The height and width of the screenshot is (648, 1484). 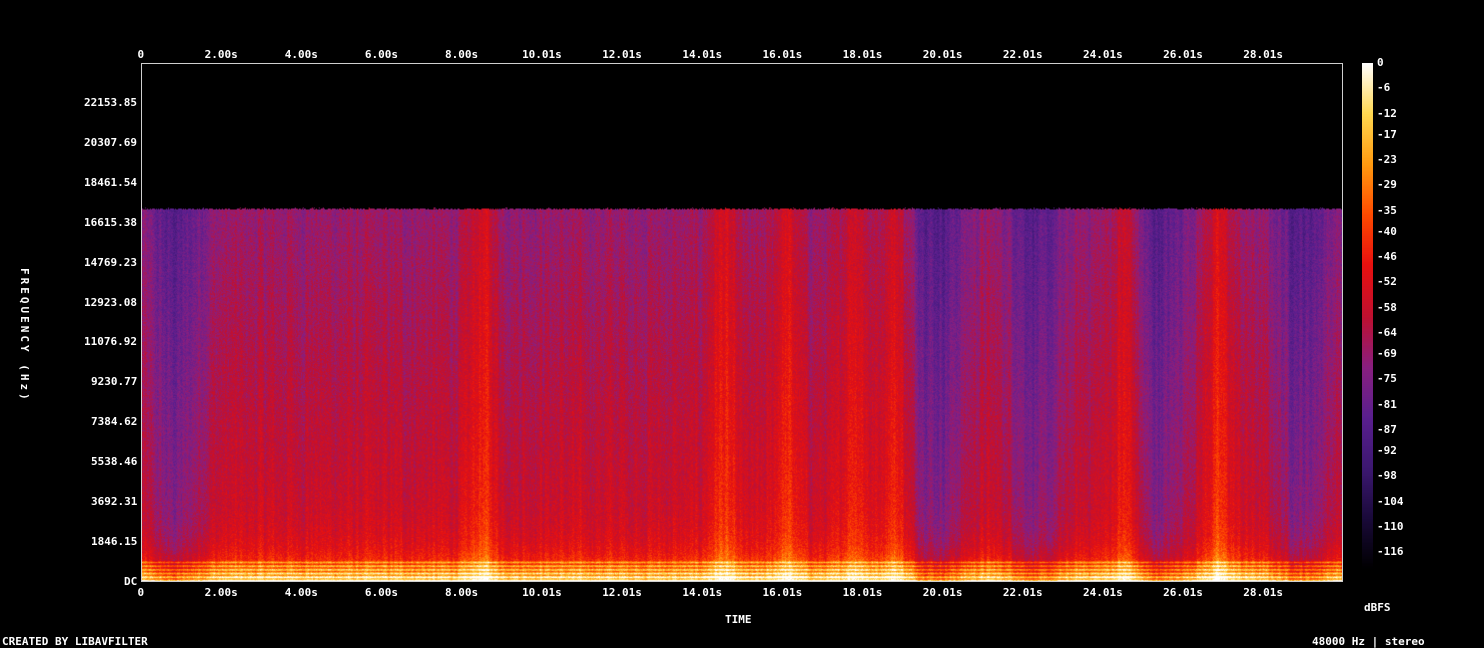 What do you see at coordinates (1387, 282) in the screenshot?
I see `colorbar-tick-label: -52` at bounding box center [1387, 282].